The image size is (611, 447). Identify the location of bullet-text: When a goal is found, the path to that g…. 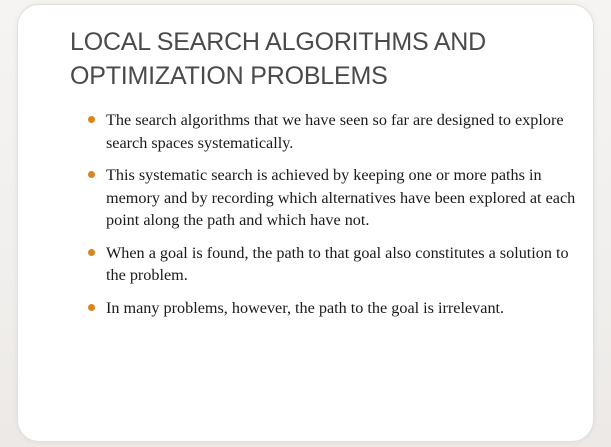
(337, 264).